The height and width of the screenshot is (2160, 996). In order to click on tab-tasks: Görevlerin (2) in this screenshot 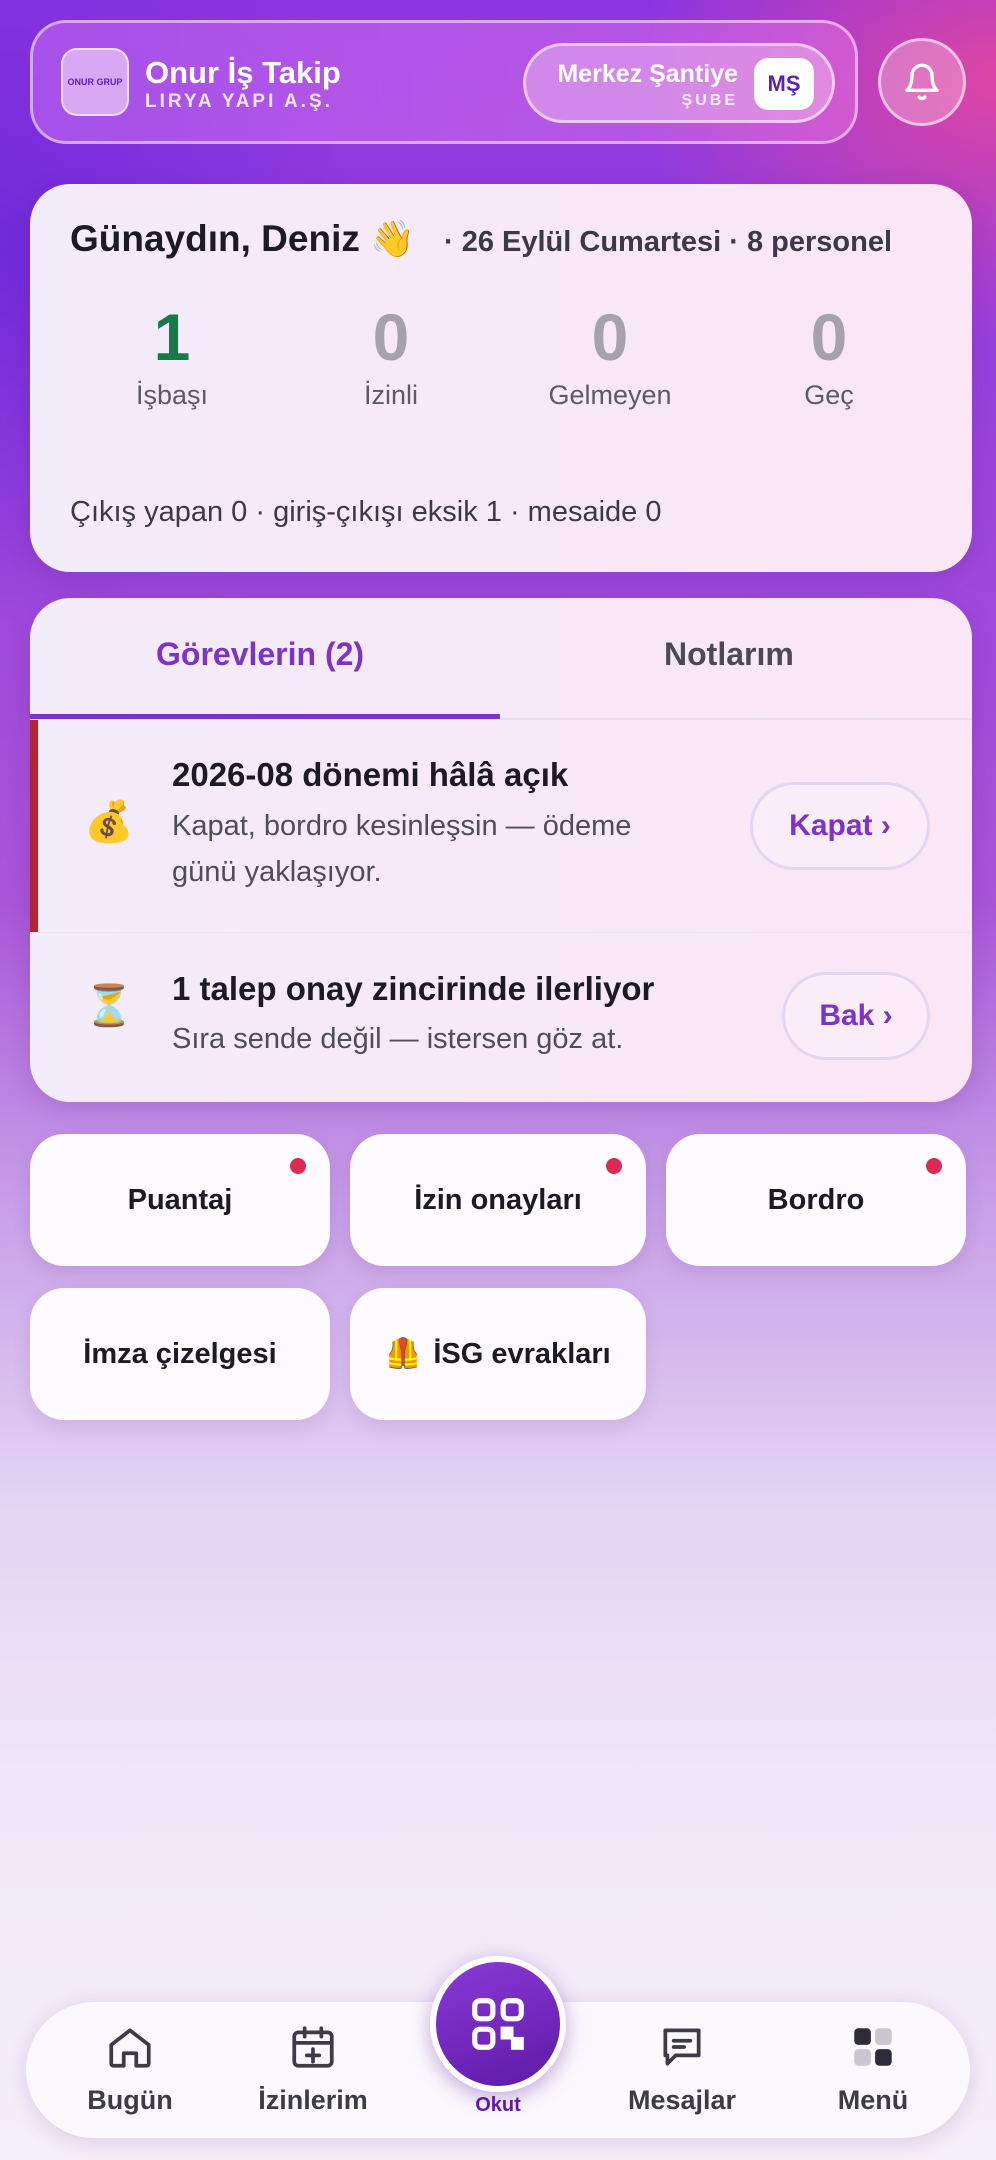, I will do `click(260, 654)`.